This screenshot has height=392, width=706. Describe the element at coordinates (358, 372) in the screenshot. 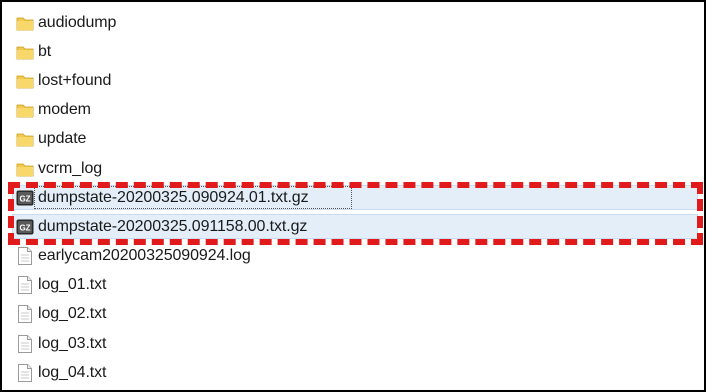

I see `list-item-text-file: log_04.txt` at that location.